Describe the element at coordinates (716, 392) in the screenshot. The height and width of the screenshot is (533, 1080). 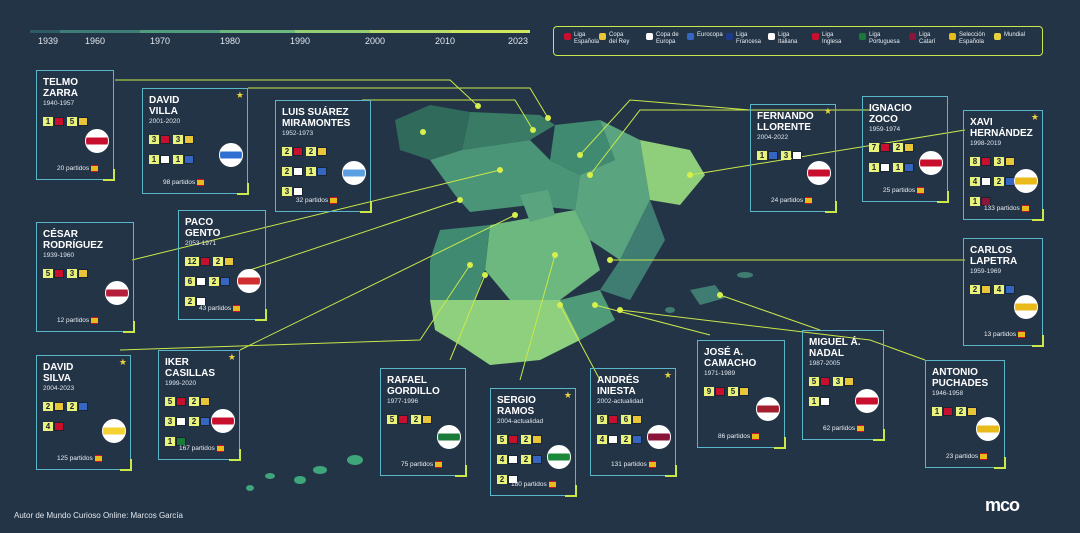
I see `trophy-item: 9` at that location.